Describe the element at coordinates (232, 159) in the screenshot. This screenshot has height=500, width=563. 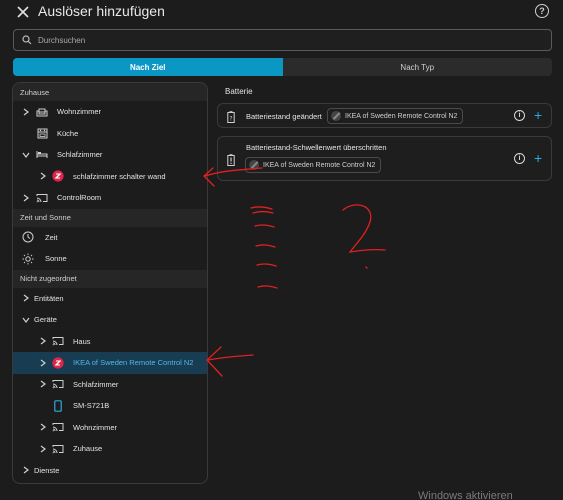
I see `battery-alert-icon` at that location.